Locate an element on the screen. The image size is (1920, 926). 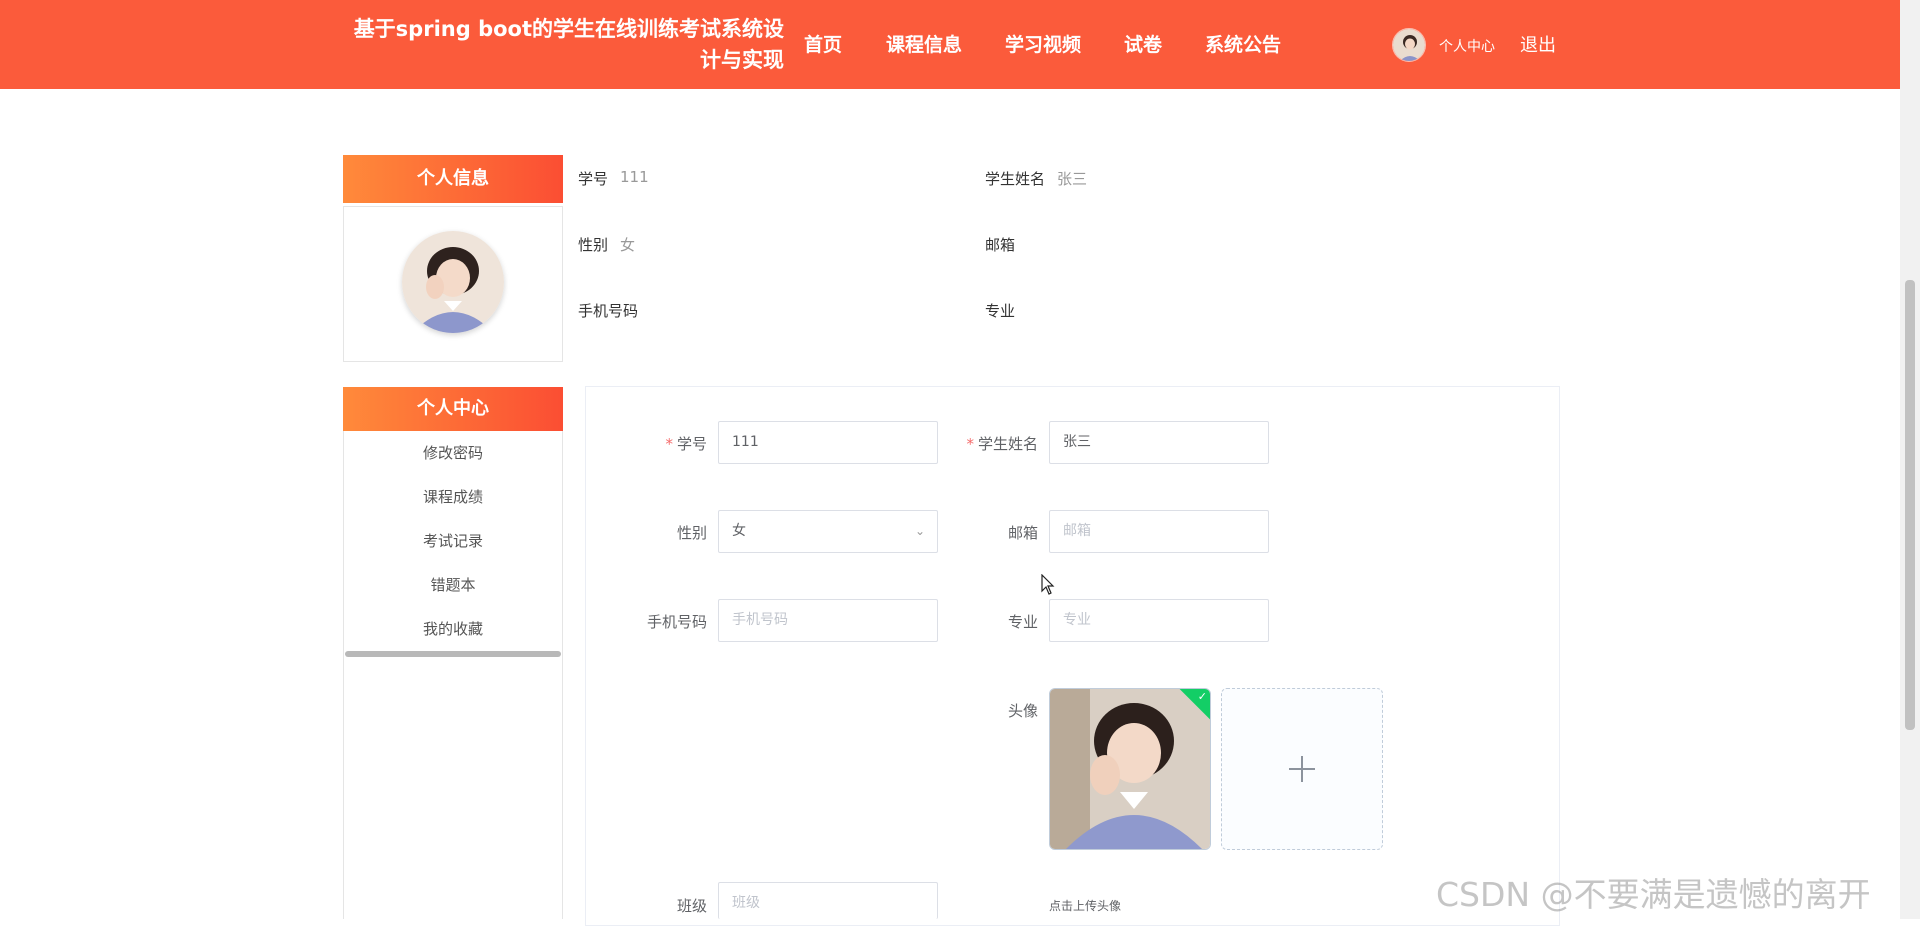
info-value-student-id: 111 is located at coordinates (634, 177).